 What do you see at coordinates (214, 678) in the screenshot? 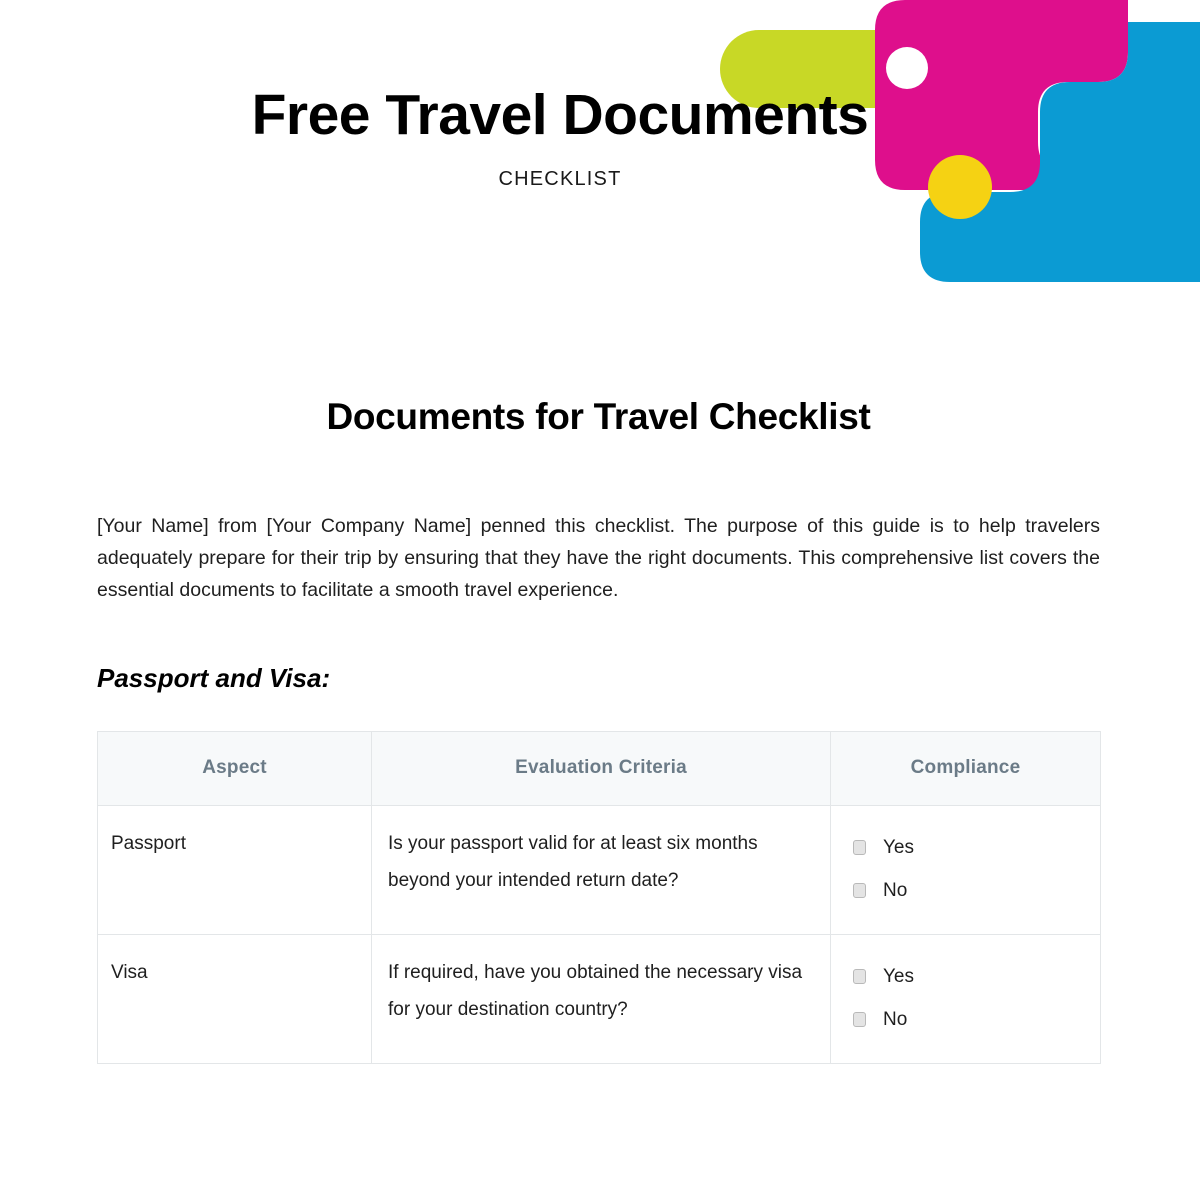
I see `subsection-heading: Passport and Visa:` at bounding box center [214, 678].